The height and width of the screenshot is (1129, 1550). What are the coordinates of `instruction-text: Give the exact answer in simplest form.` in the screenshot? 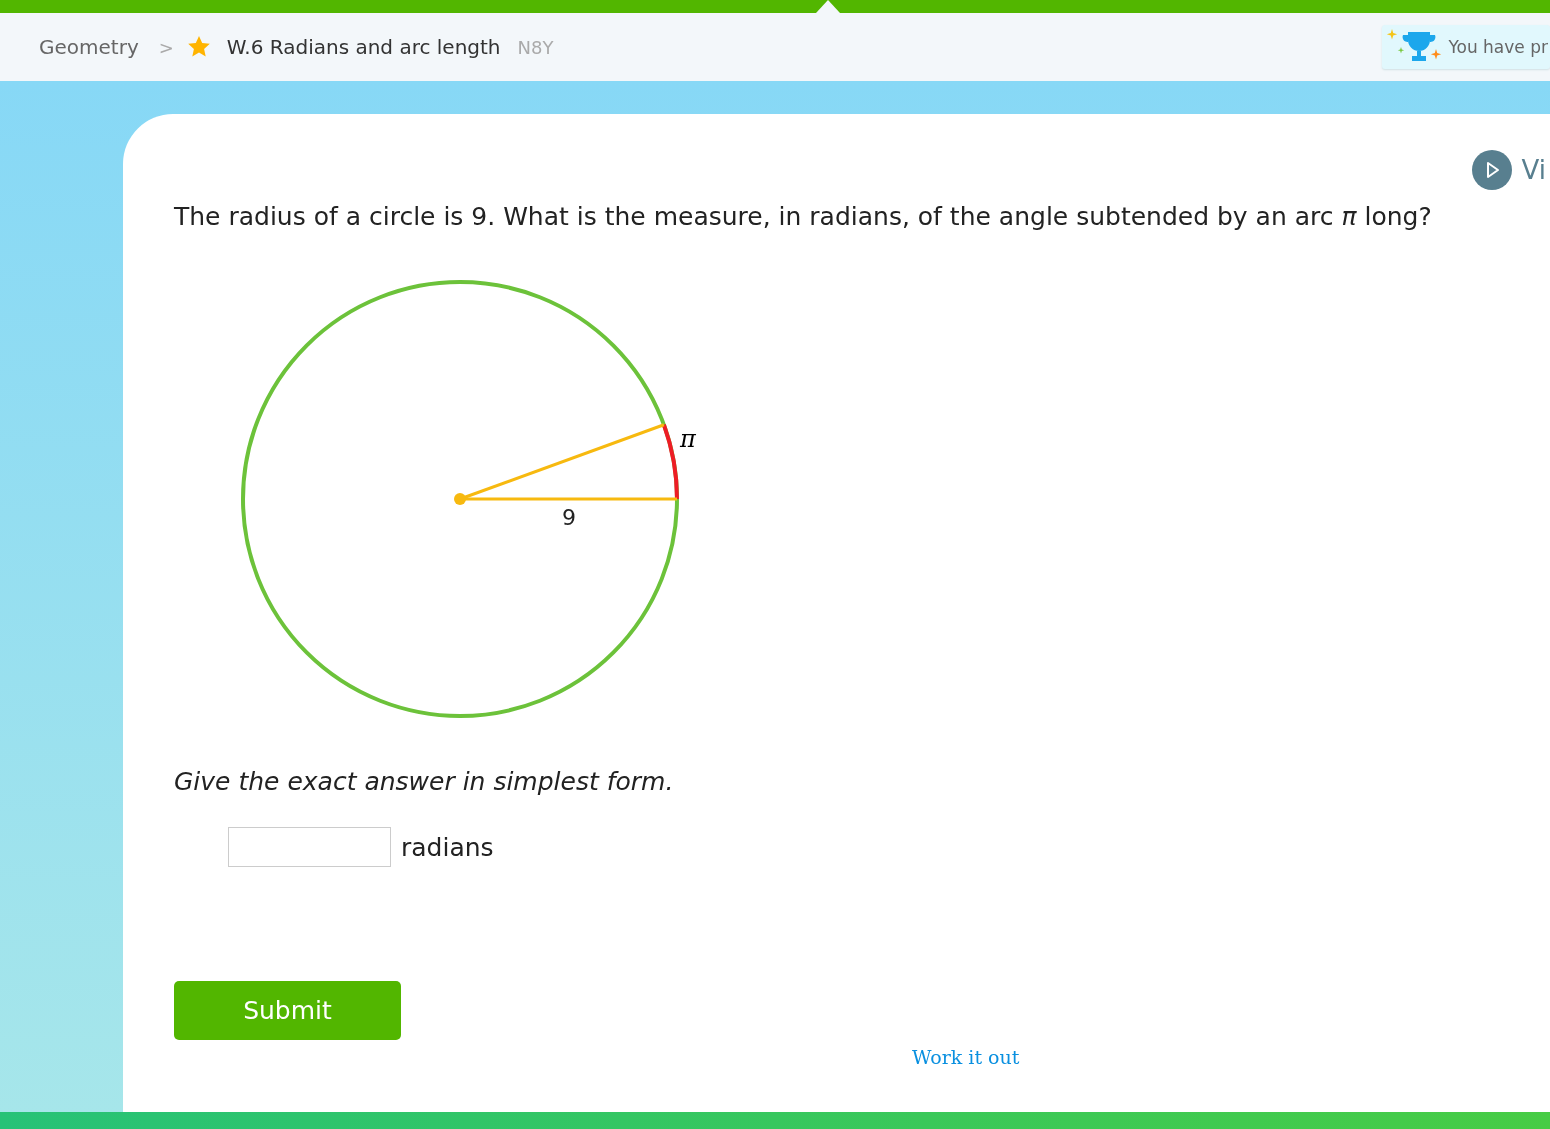 It's located at (424, 781).